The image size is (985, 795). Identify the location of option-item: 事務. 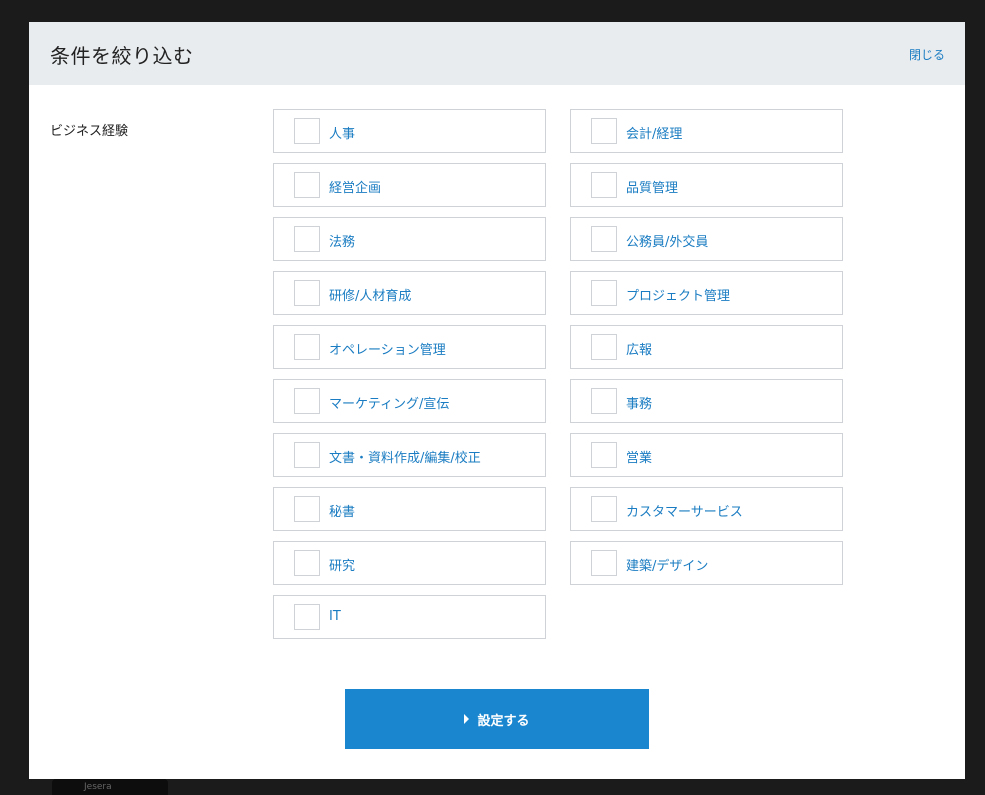
(706, 401).